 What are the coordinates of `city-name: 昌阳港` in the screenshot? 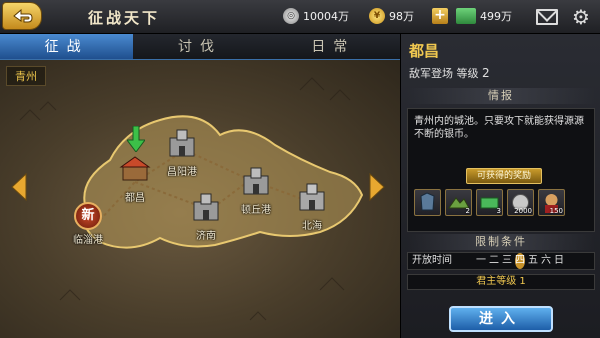 It's located at (182, 172).